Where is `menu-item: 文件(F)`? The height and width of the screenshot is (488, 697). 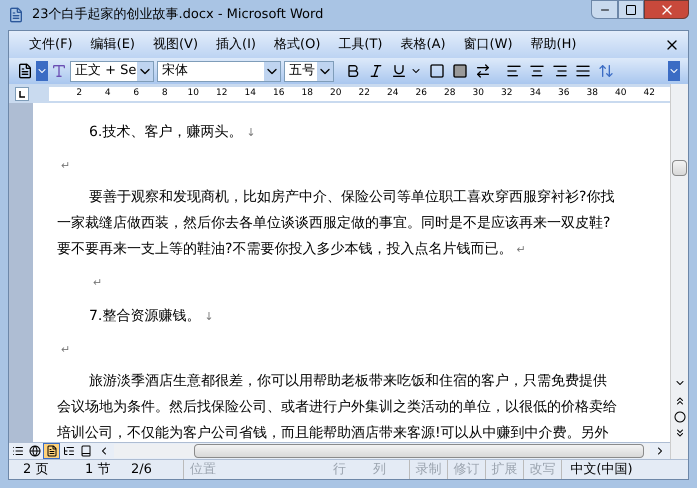
menu-item: 文件(F) is located at coordinates (51, 44).